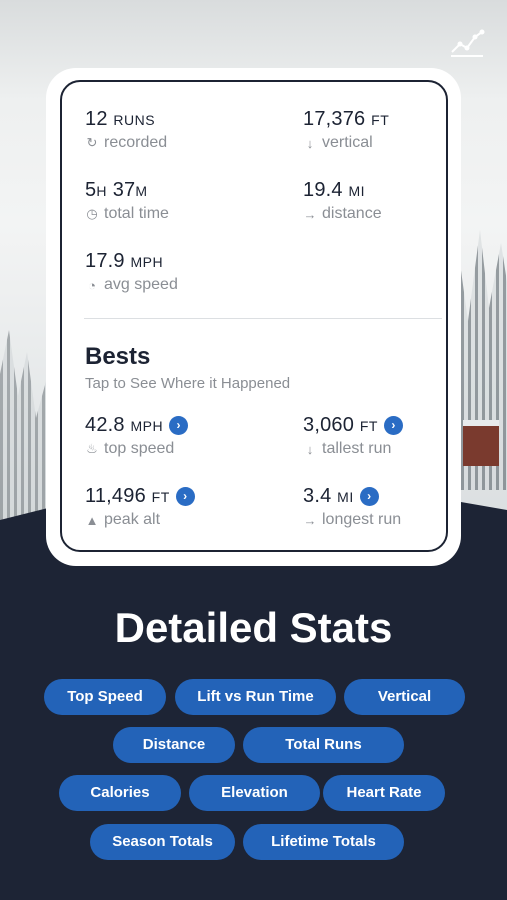  What do you see at coordinates (255, 697) in the screenshot?
I see `pill-lift-vs-run-time: Lift vs Run Time` at bounding box center [255, 697].